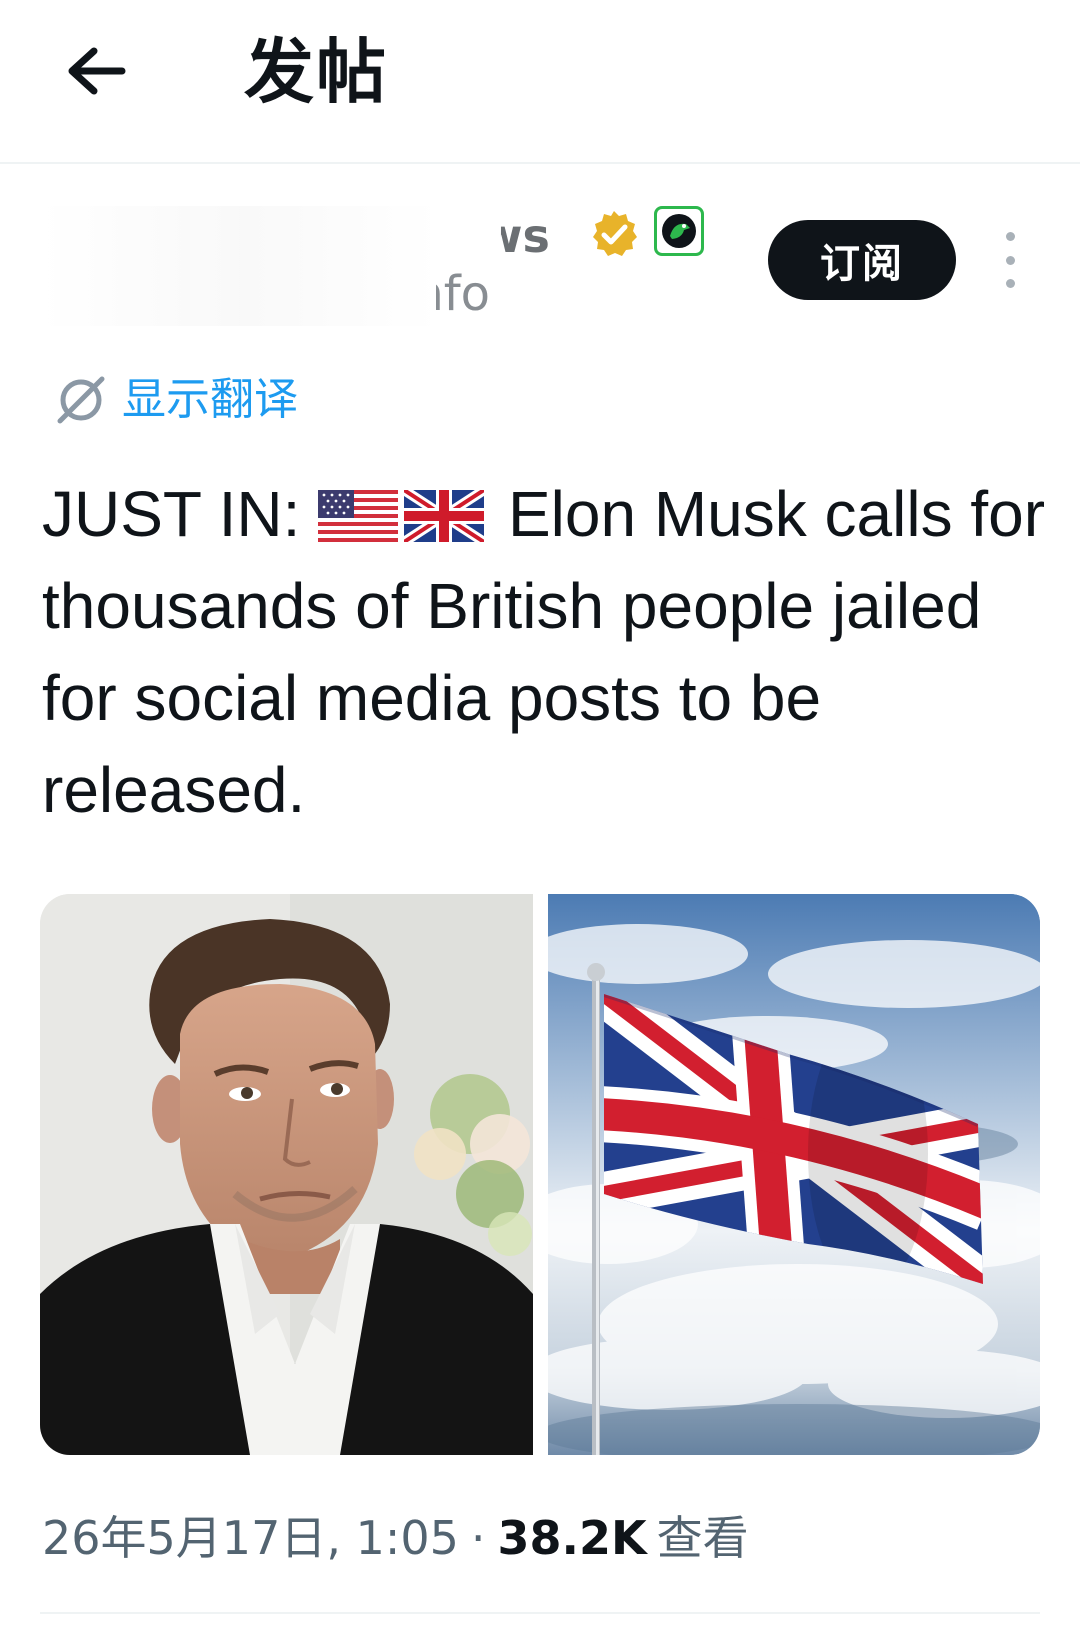  Describe the element at coordinates (210, 400) in the screenshot. I see `show-translation-label: 显示翻译` at that location.